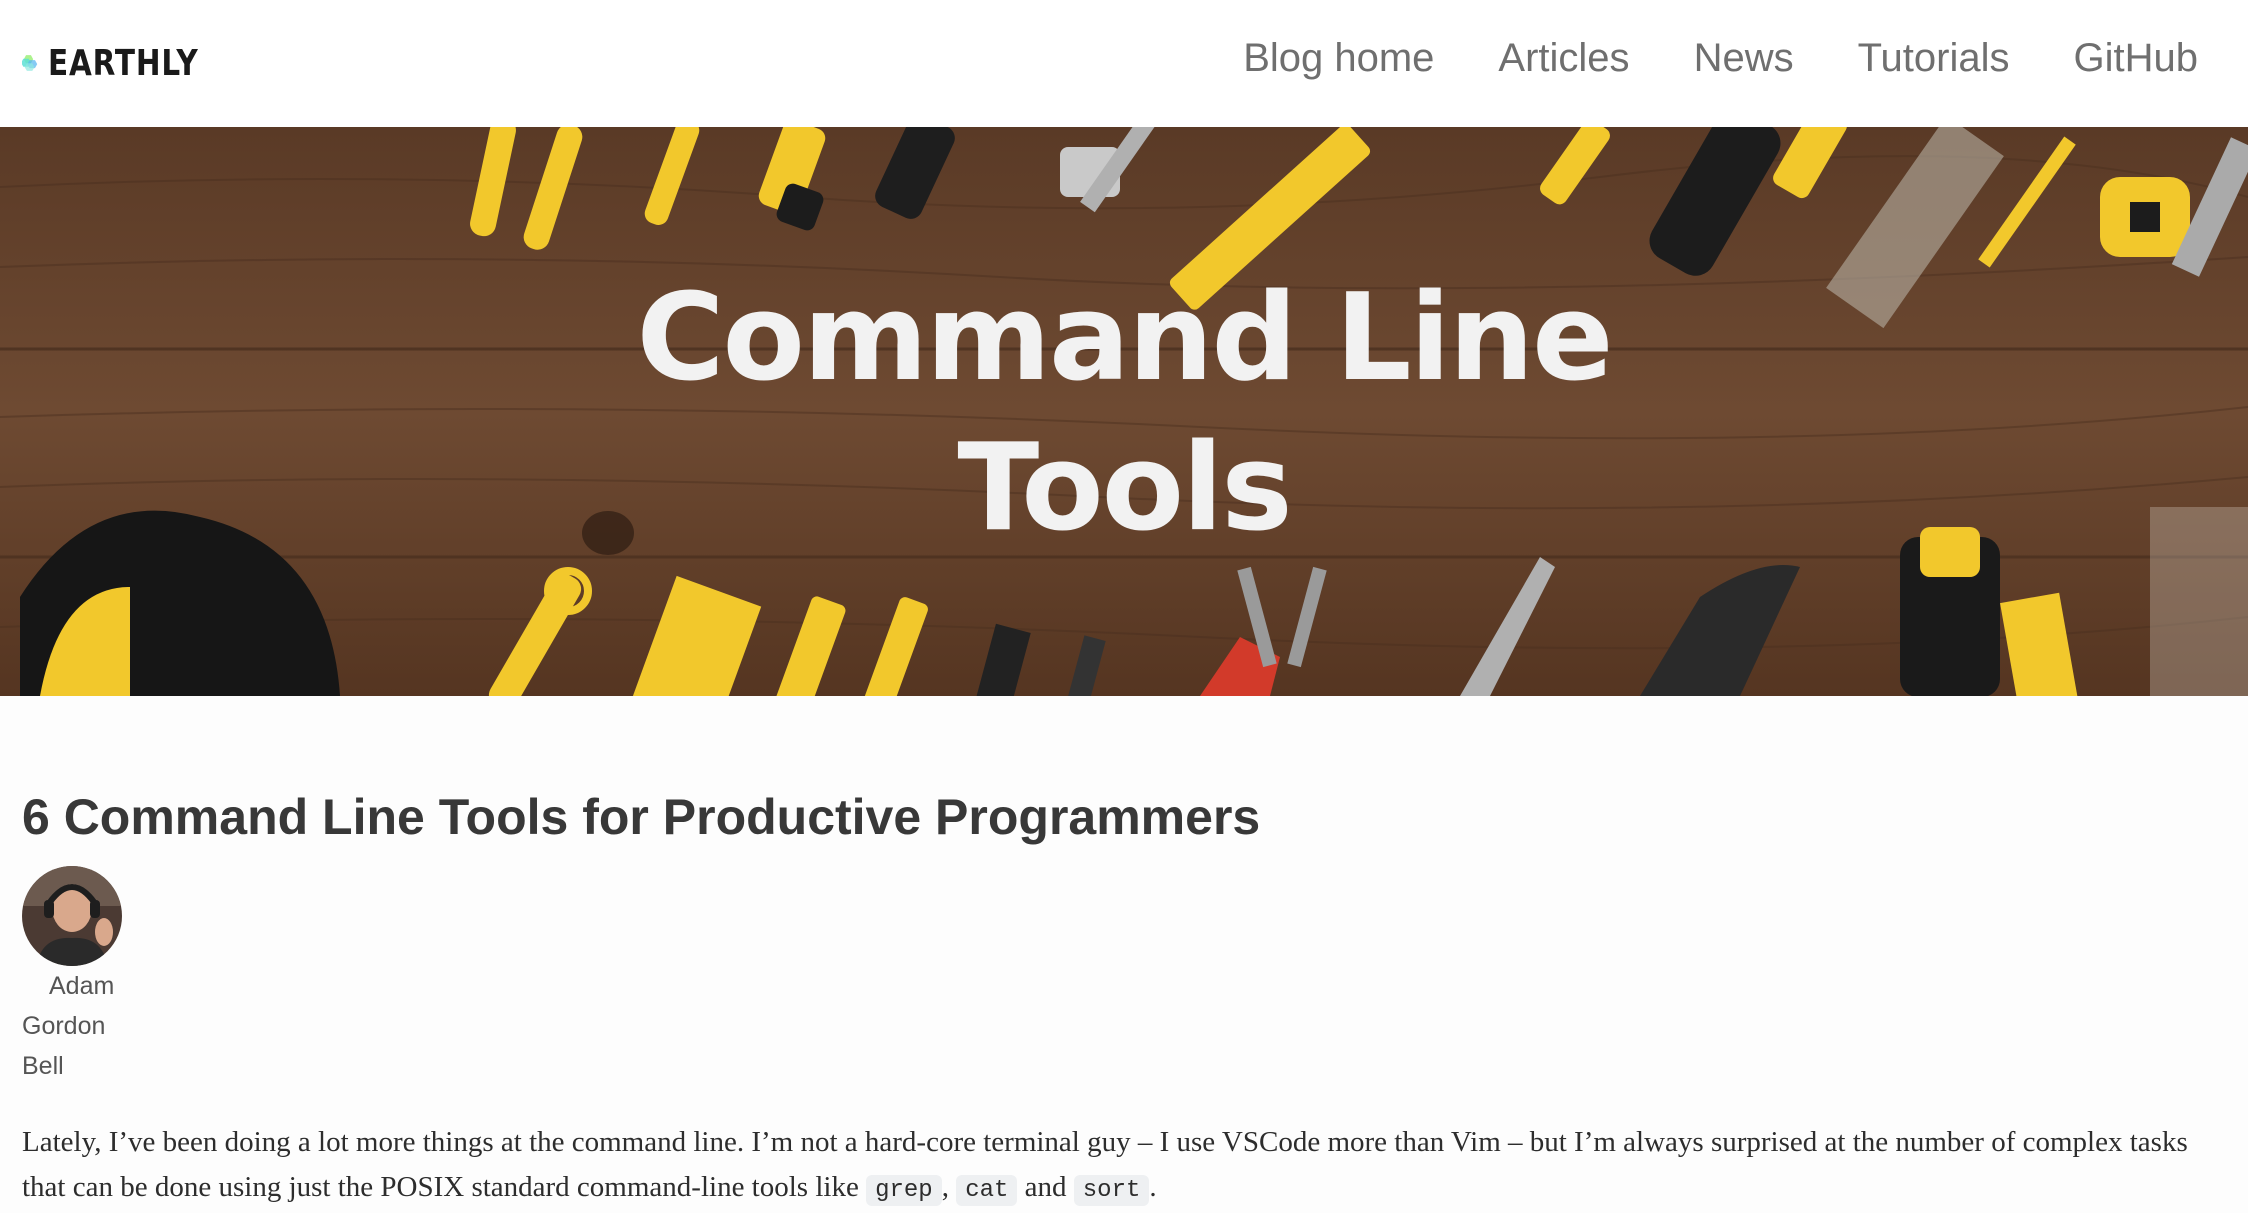  Describe the element at coordinates (949, 1187) in the screenshot. I see `intro-sep1: ,` at that location.